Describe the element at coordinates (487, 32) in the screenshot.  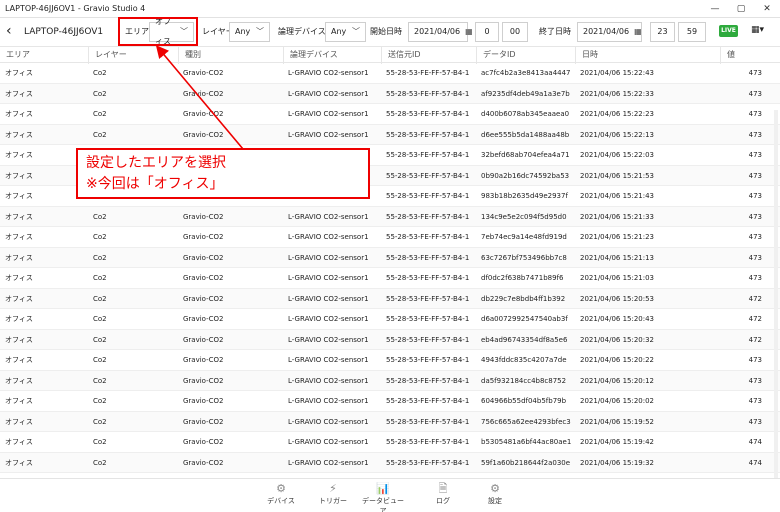
I see `start-hour-input: 0` at that location.